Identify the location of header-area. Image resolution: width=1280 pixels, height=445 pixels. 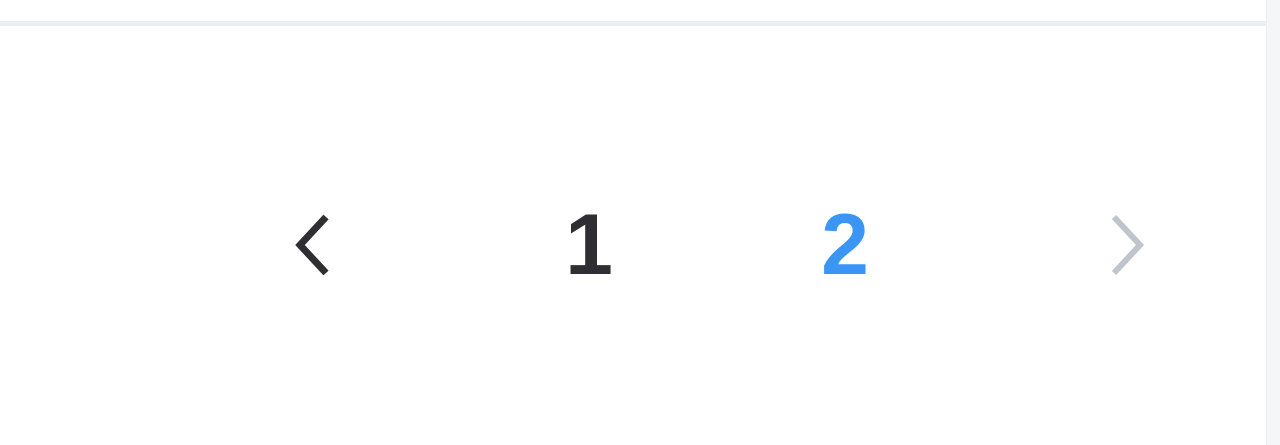
(633, 10).